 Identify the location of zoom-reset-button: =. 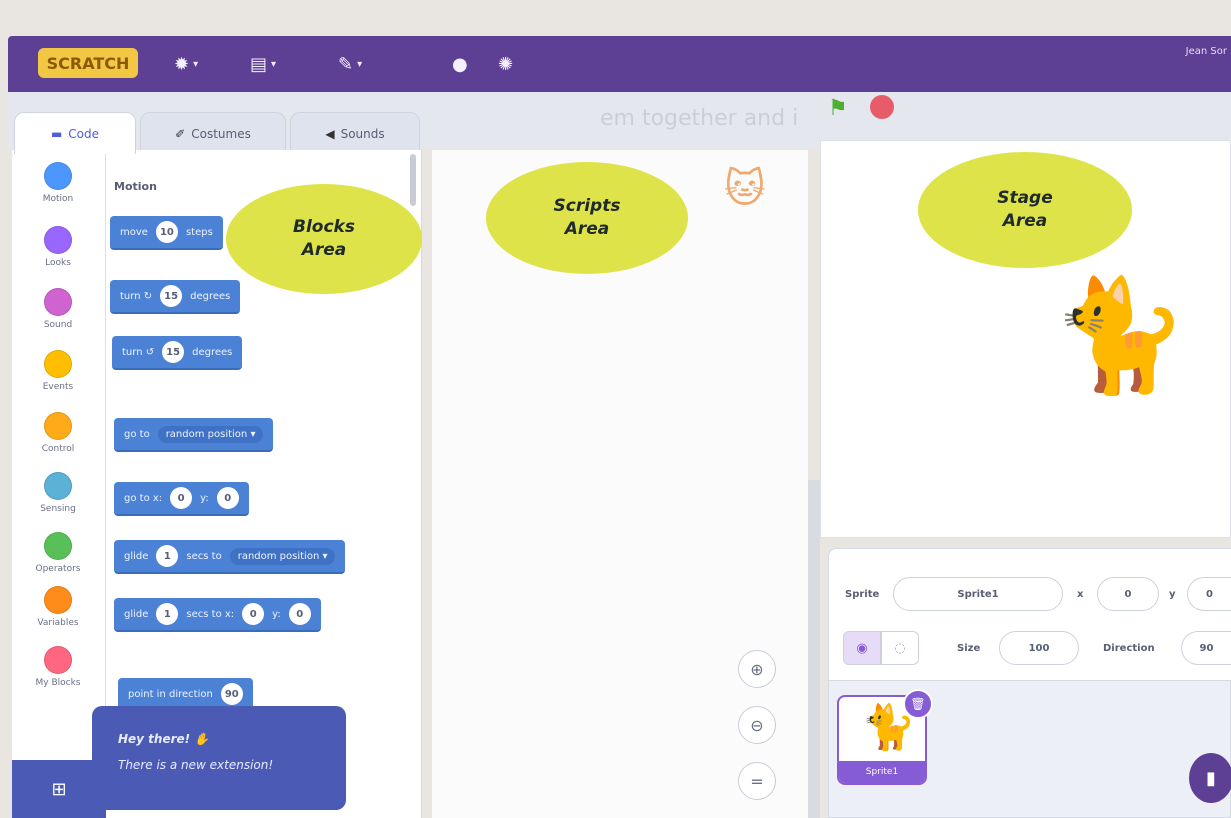
(757, 781).